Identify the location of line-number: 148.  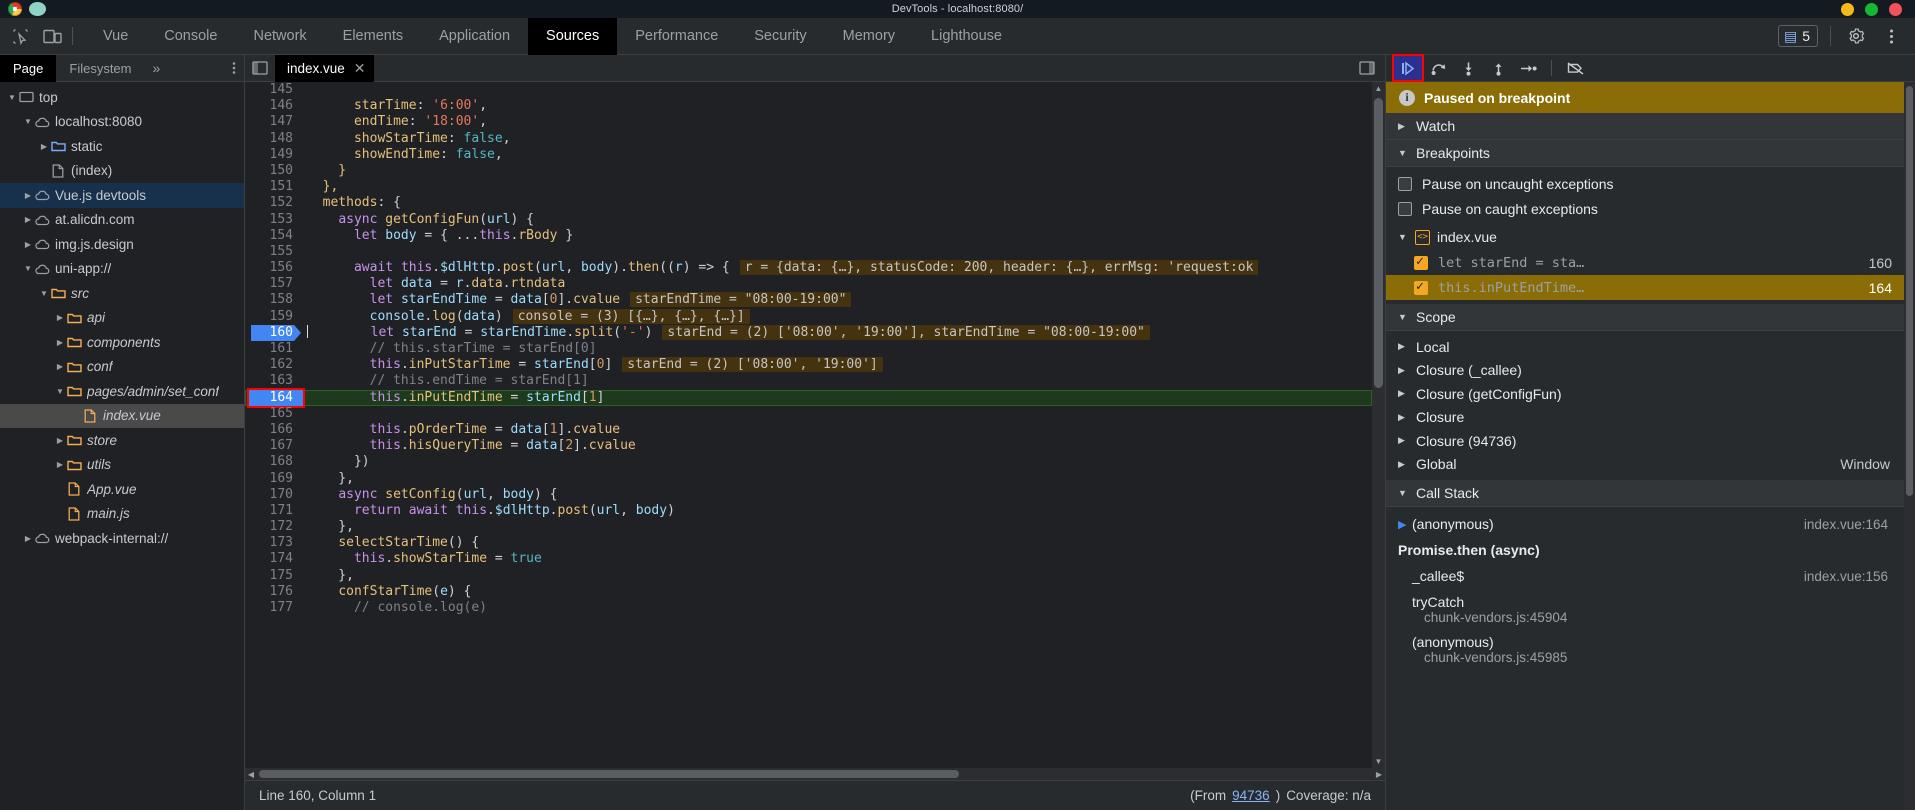
(273, 139).